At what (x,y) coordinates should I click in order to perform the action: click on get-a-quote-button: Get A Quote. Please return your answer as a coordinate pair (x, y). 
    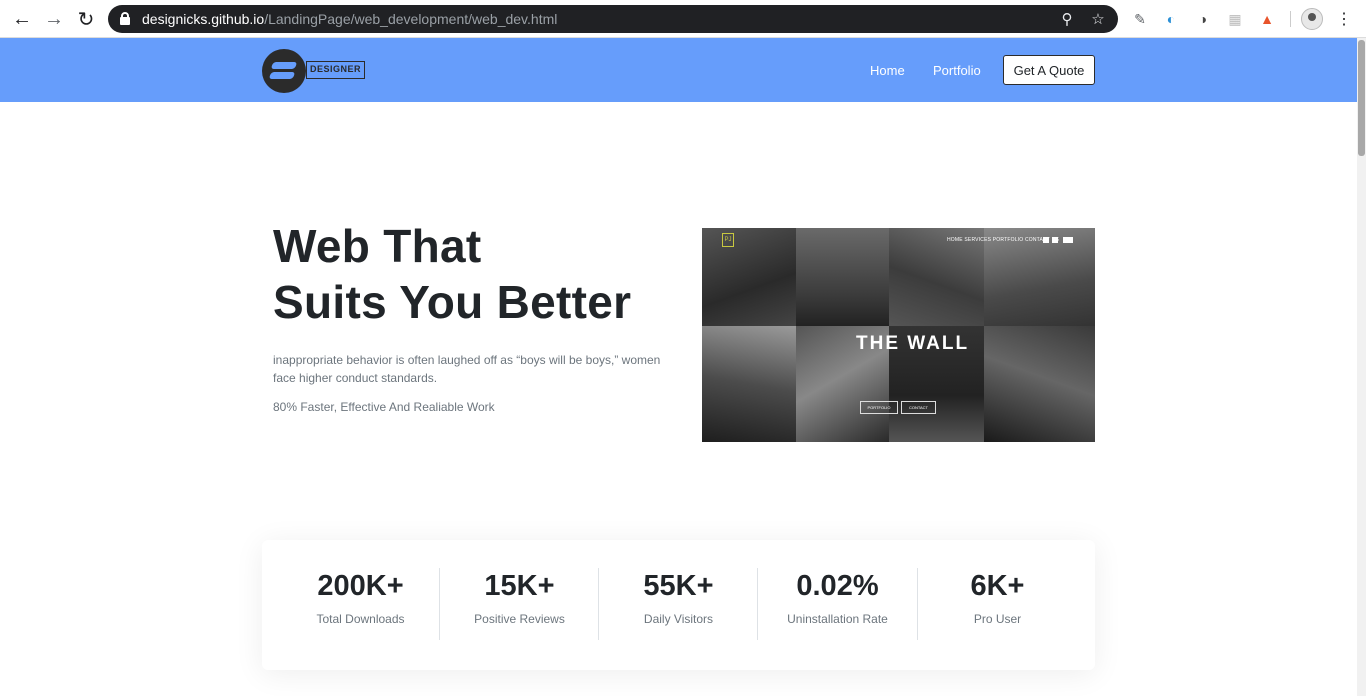
    Looking at the image, I should click on (1049, 70).